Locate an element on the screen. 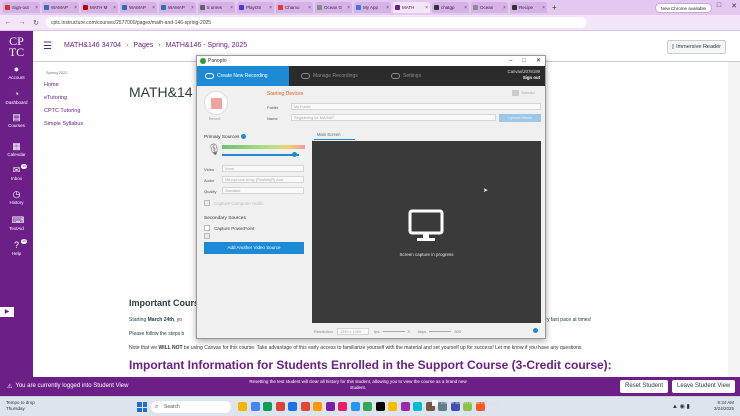 The image size is (740, 416). chrome-update-button: New Chrome available is located at coordinates (683, 8).